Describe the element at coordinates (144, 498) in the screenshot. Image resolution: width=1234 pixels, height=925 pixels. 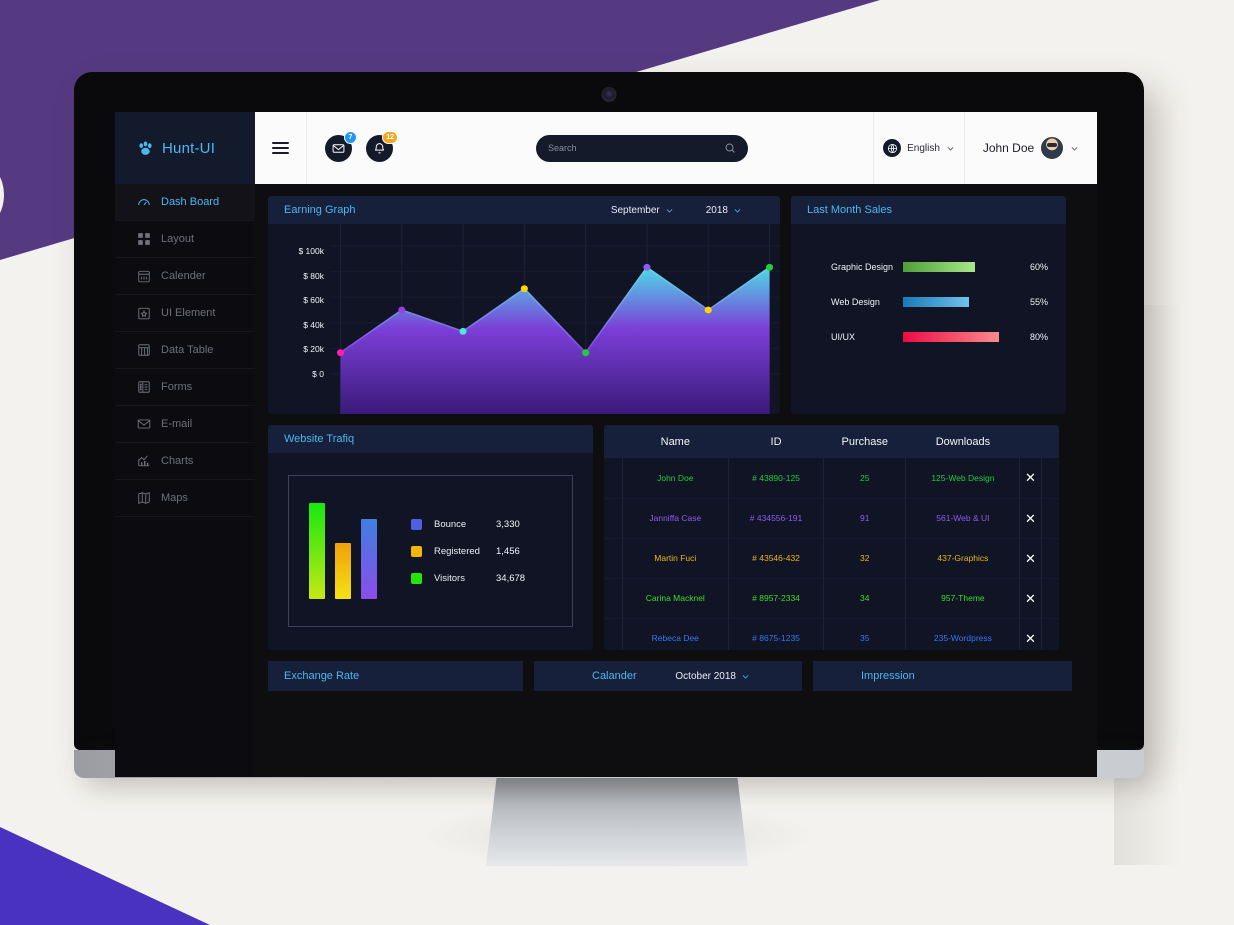
I see `map-icon` at that location.